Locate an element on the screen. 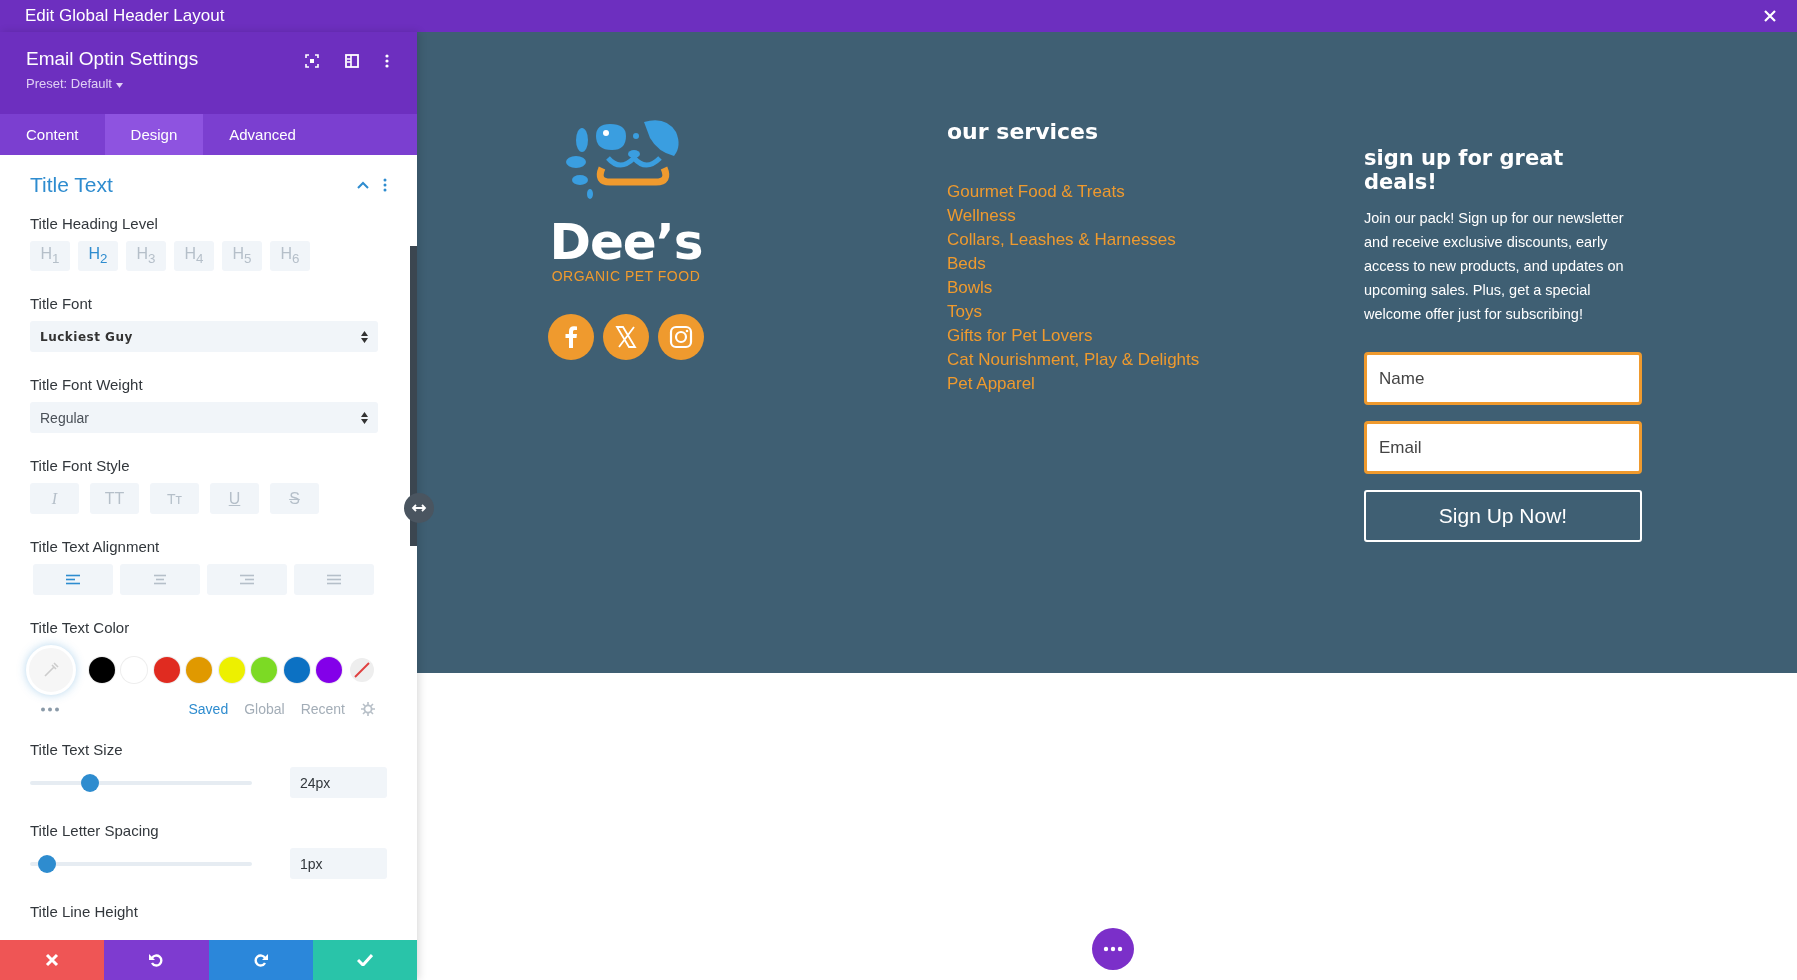 This screenshot has height=980, width=1797. field-label: Title Font is located at coordinates (61, 303).